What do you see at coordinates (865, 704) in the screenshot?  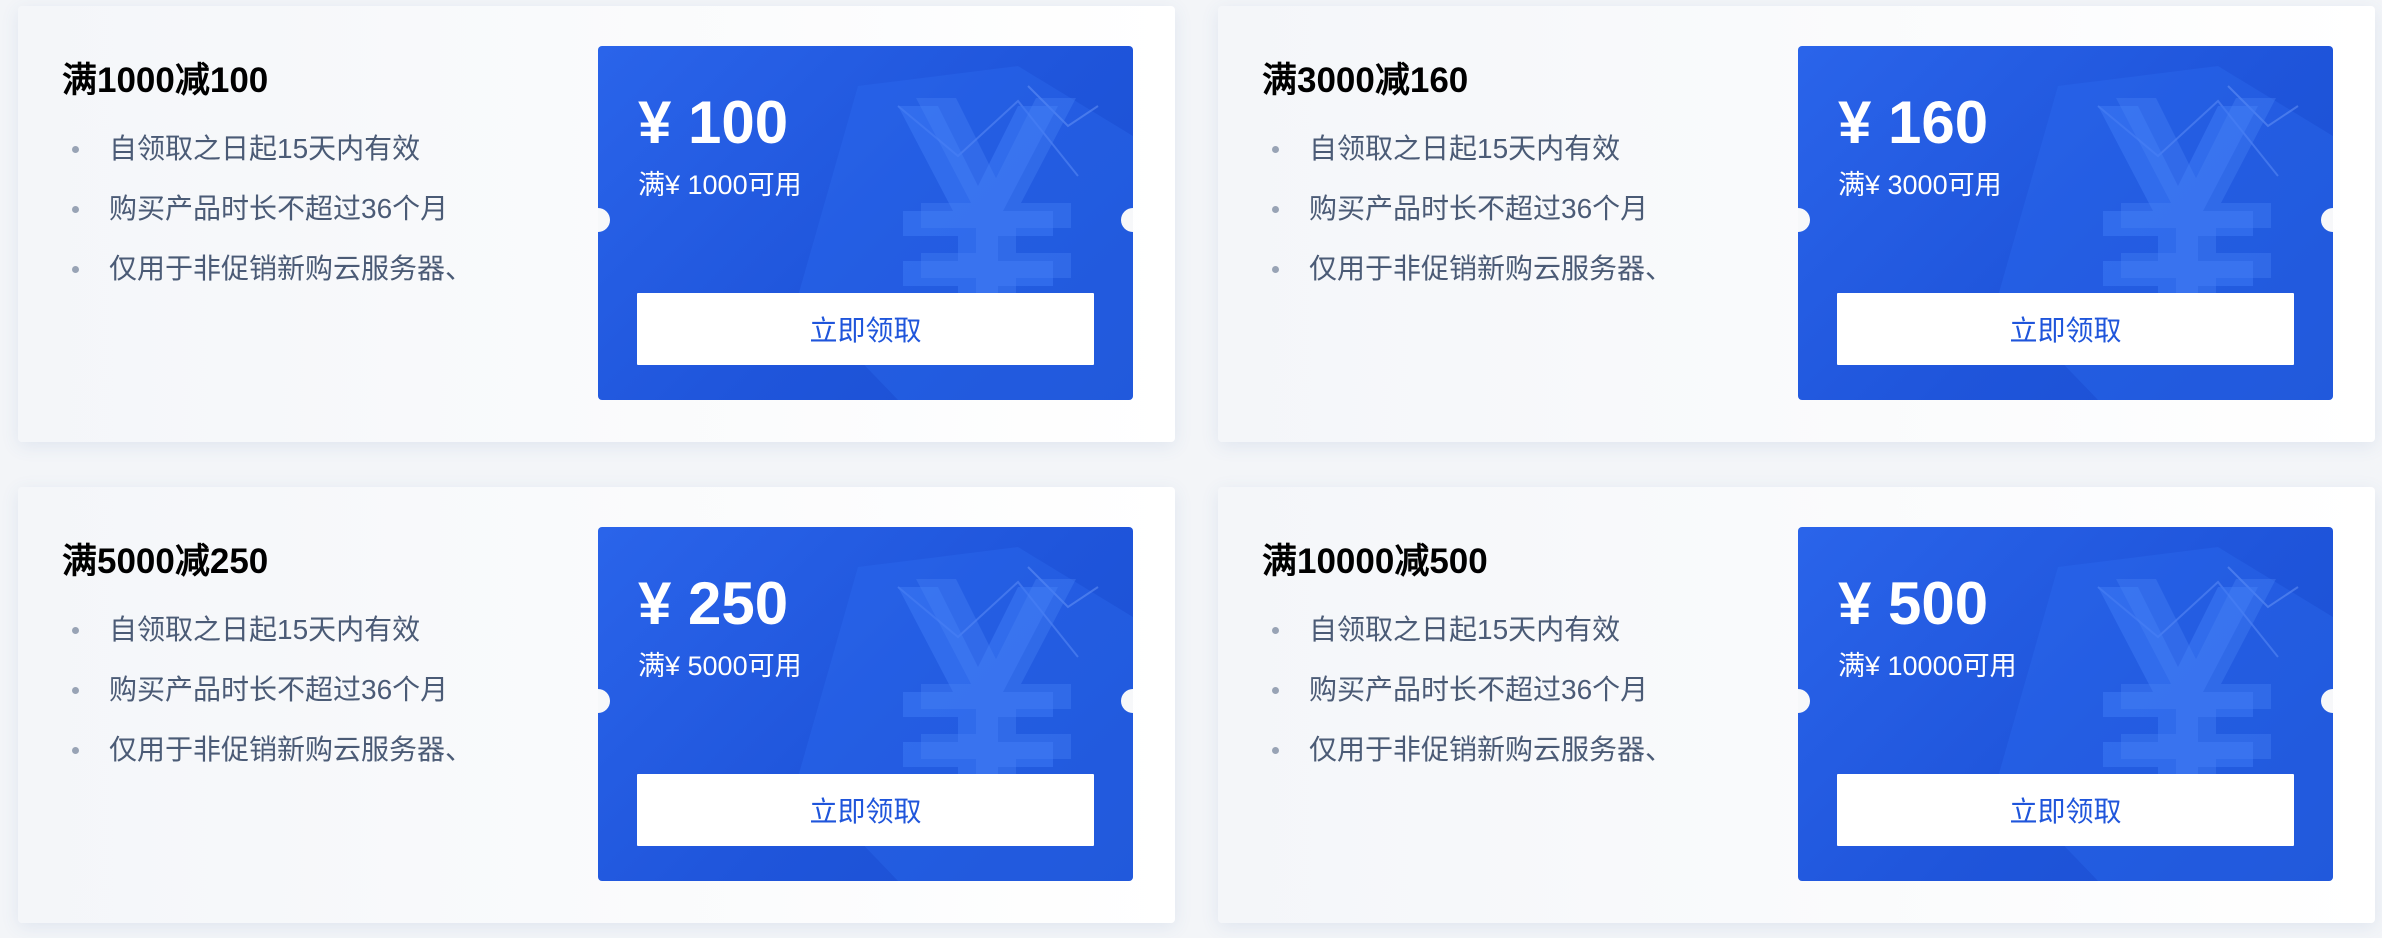 I see `coupon-ticket: ¥ 250 满¥ 5000可用 立即领取` at bounding box center [865, 704].